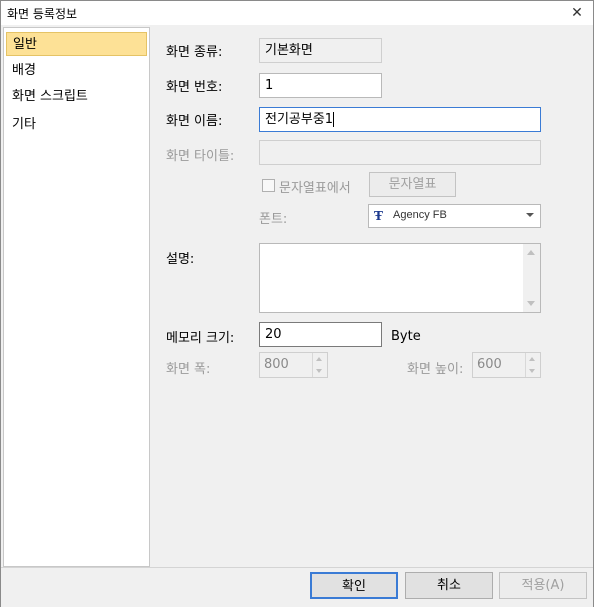 Image resolution: width=594 pixels, height=607 pixels. I want to click on screen-type-label: 화면 종류:, so click(194, 52).